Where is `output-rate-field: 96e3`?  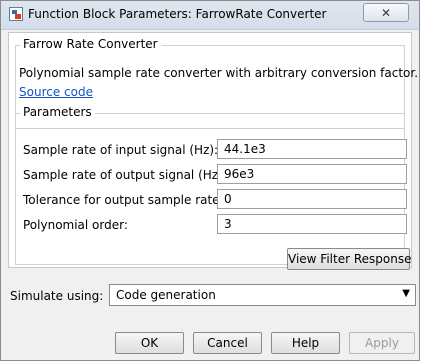
output-rate-field: 96e3 is located at coordinates (312, 174).